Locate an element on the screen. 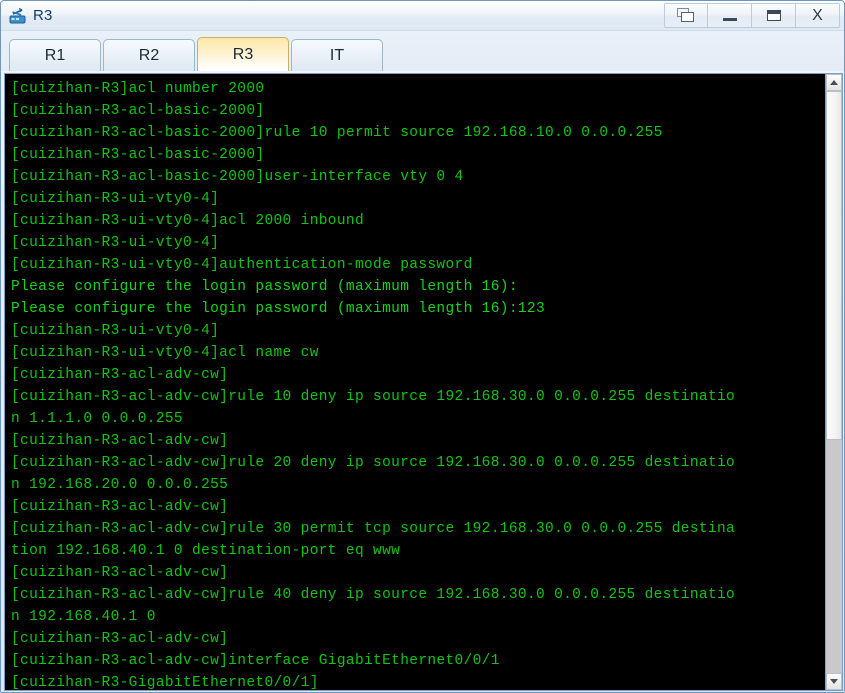 The width and height of the screenshot is (845, 693). scroll-up-button is located at coordinates (834, 82).